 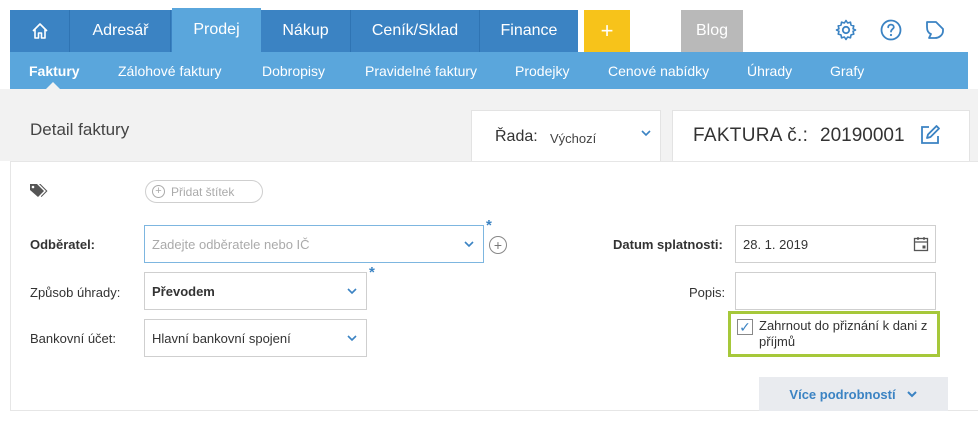 I want to click on subtab-prodejky: Prodejky, so click(x=542, y=70).